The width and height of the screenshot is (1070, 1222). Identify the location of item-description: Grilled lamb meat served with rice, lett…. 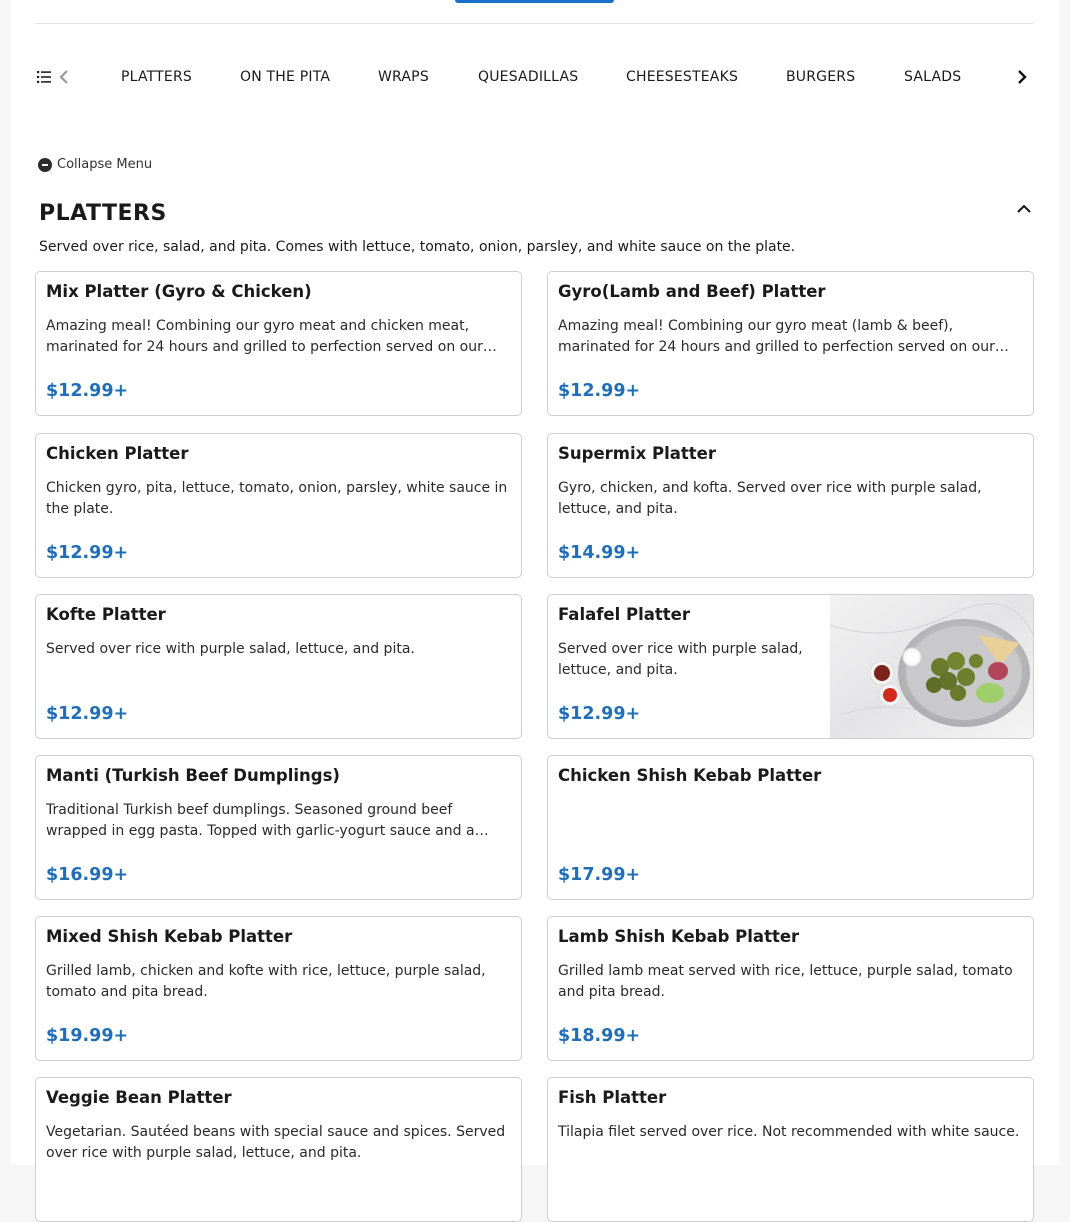
(785, 981).